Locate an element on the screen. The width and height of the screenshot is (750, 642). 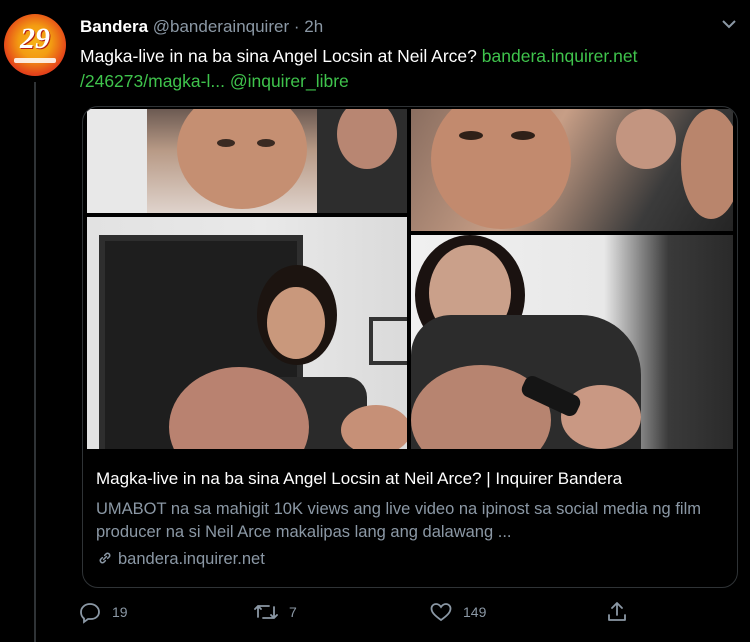
tweet-time: 2h is located at coordinates (313, 26).